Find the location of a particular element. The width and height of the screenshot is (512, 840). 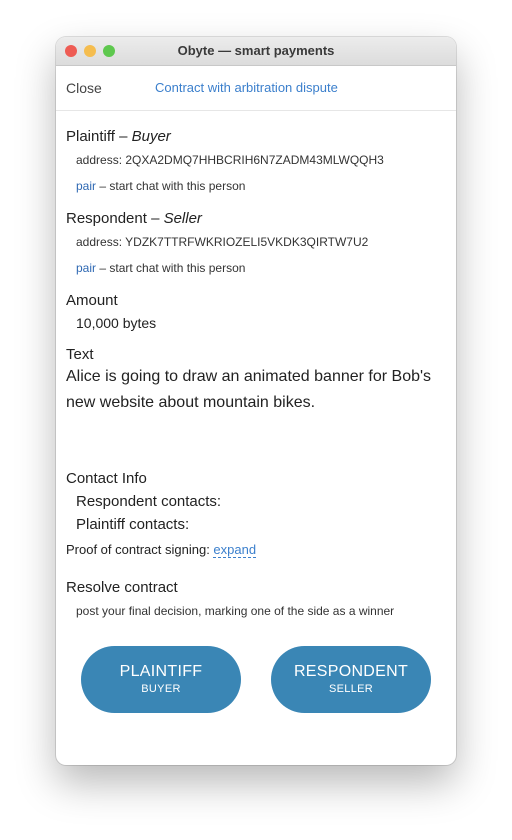

respondent-role: Seller is located at coordinates (182, 218).